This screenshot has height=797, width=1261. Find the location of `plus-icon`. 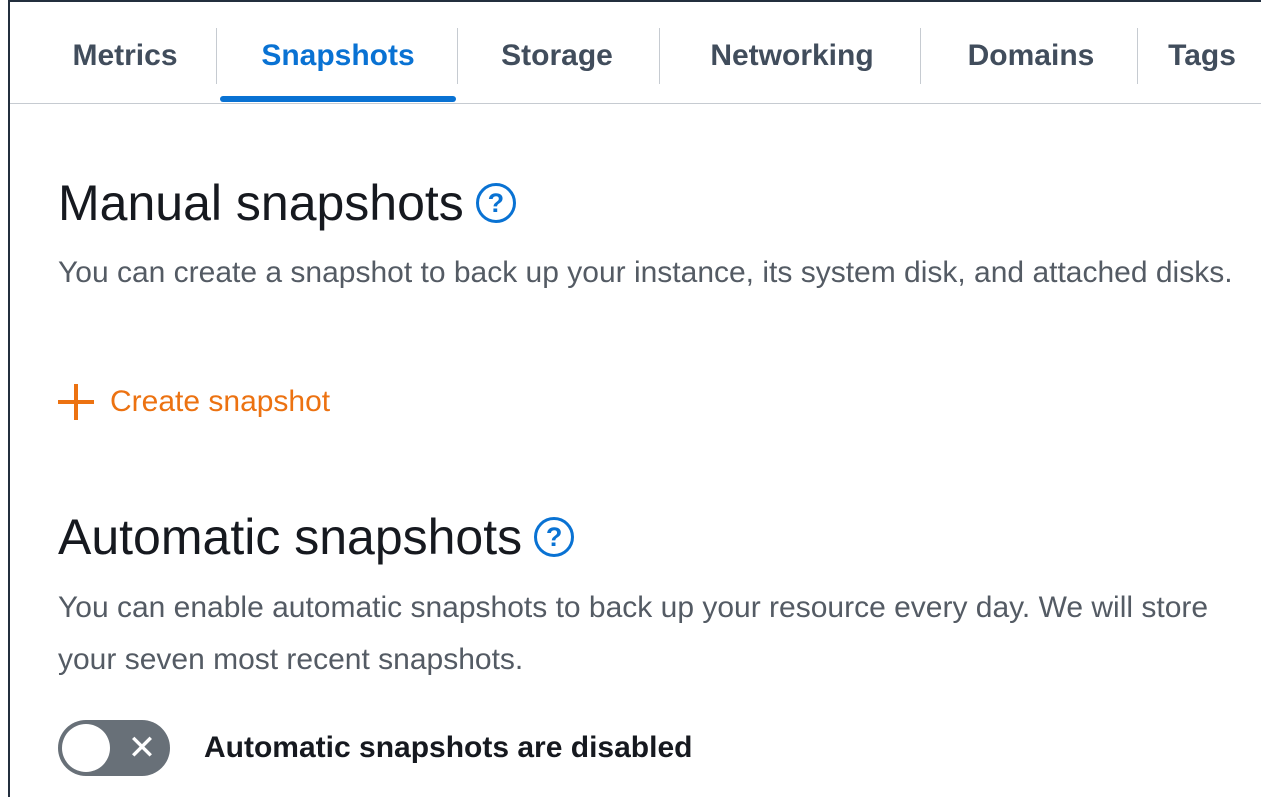

plus-icon is located at coordinates (76, 402).